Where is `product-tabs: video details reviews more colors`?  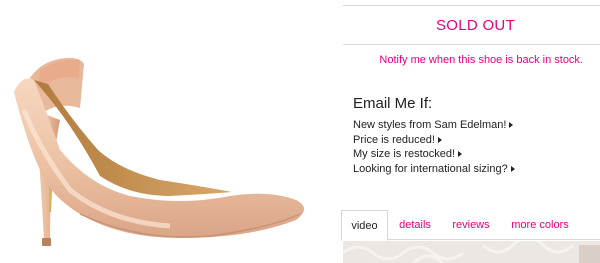 product-tabs: video details reviews more colors is located at coordinates (470, 225).